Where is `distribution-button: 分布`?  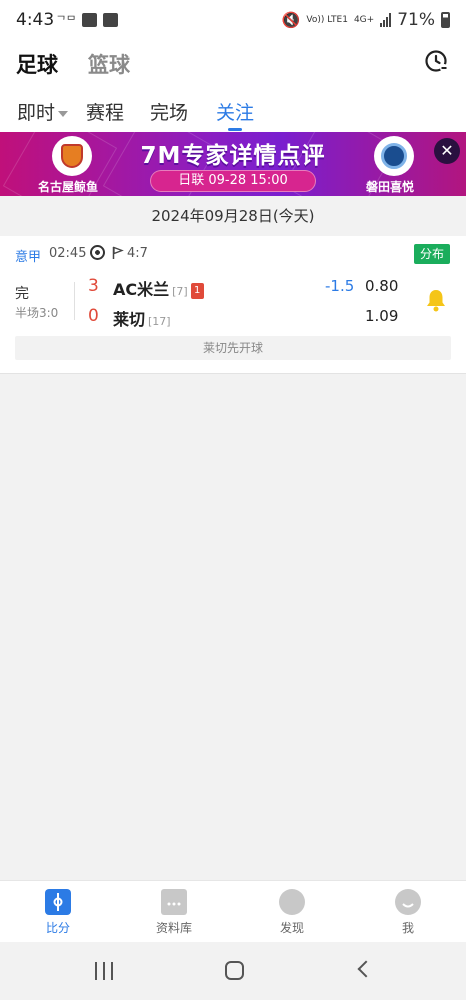 distribution-button: 分布 is located at coordinates (431, 254).